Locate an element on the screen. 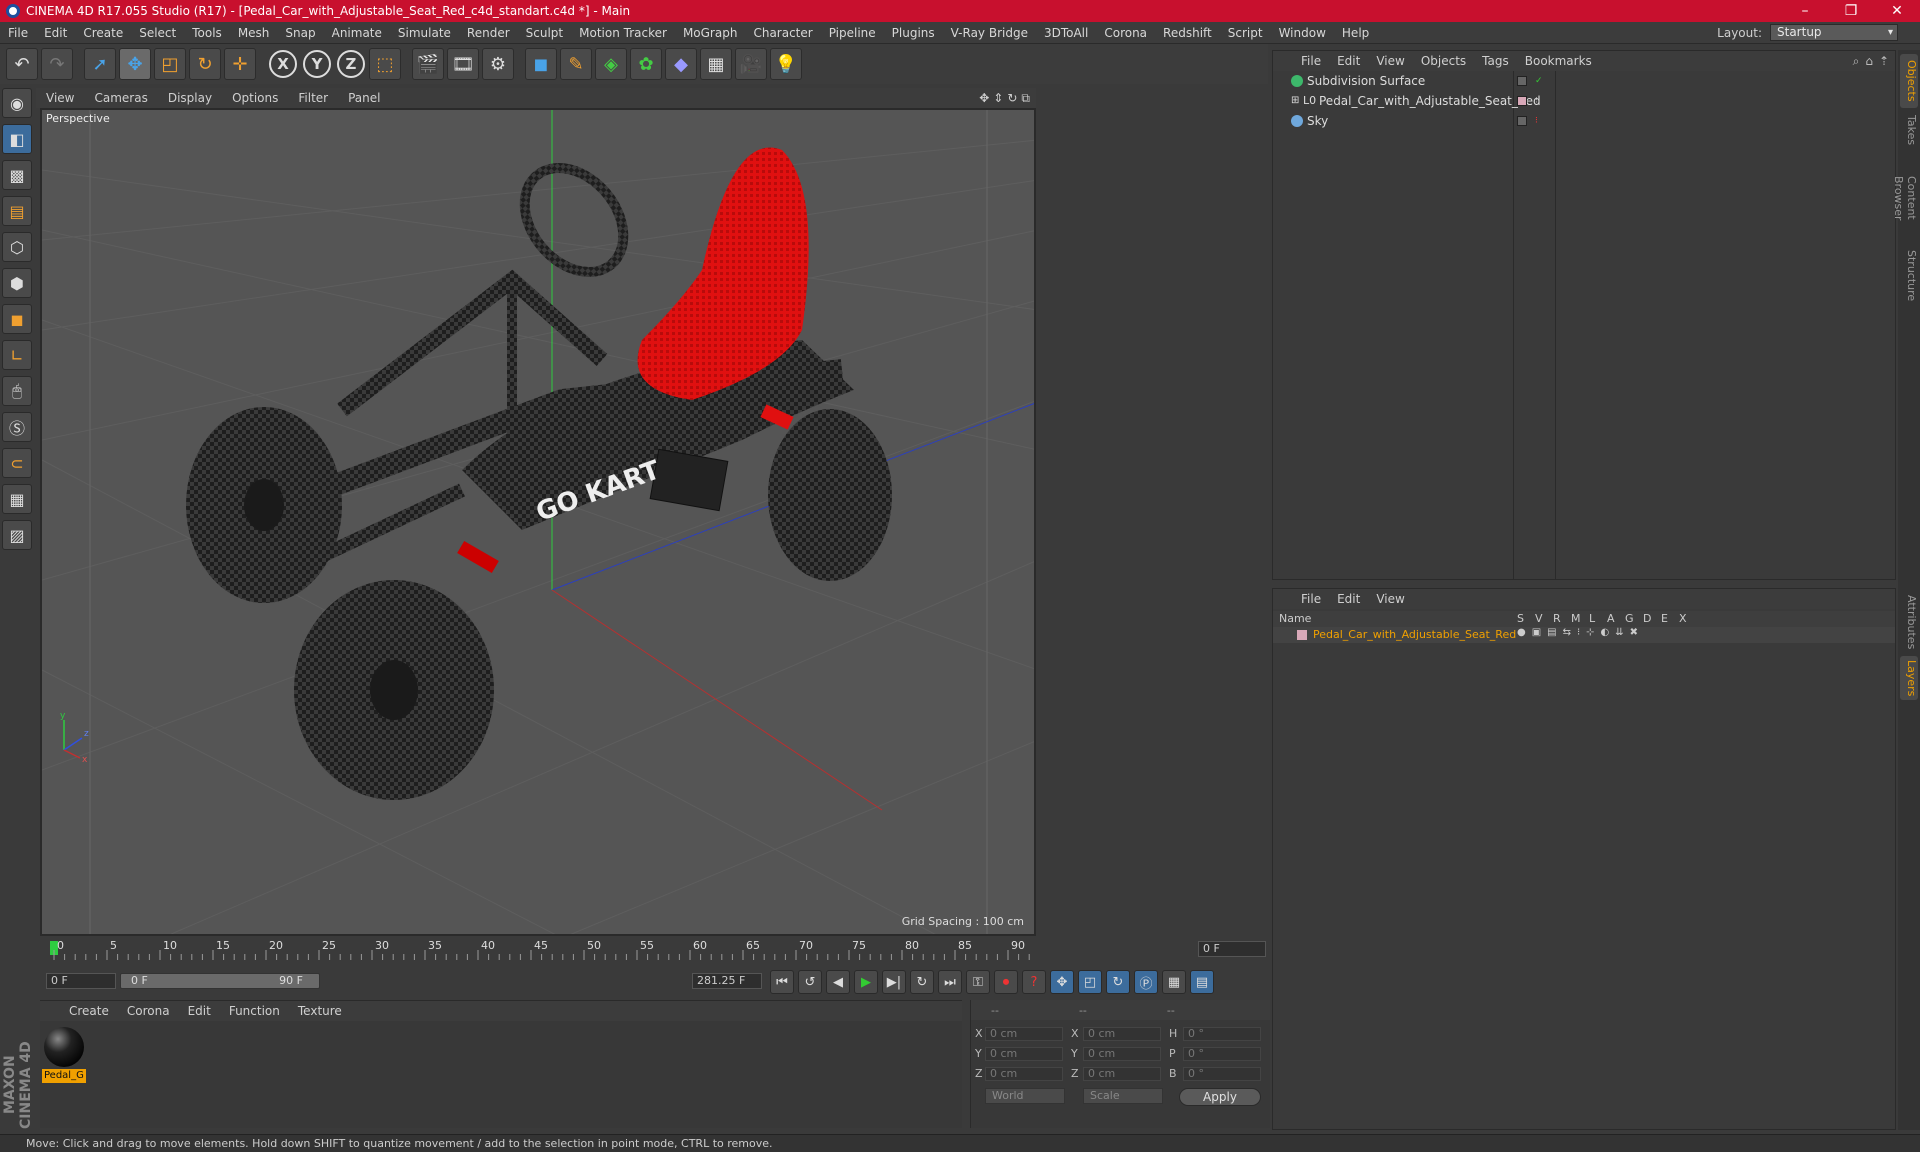 This screenshot has height=1152, width=1920. up-icon: ⇡ is located at coordinates (1884, 61).